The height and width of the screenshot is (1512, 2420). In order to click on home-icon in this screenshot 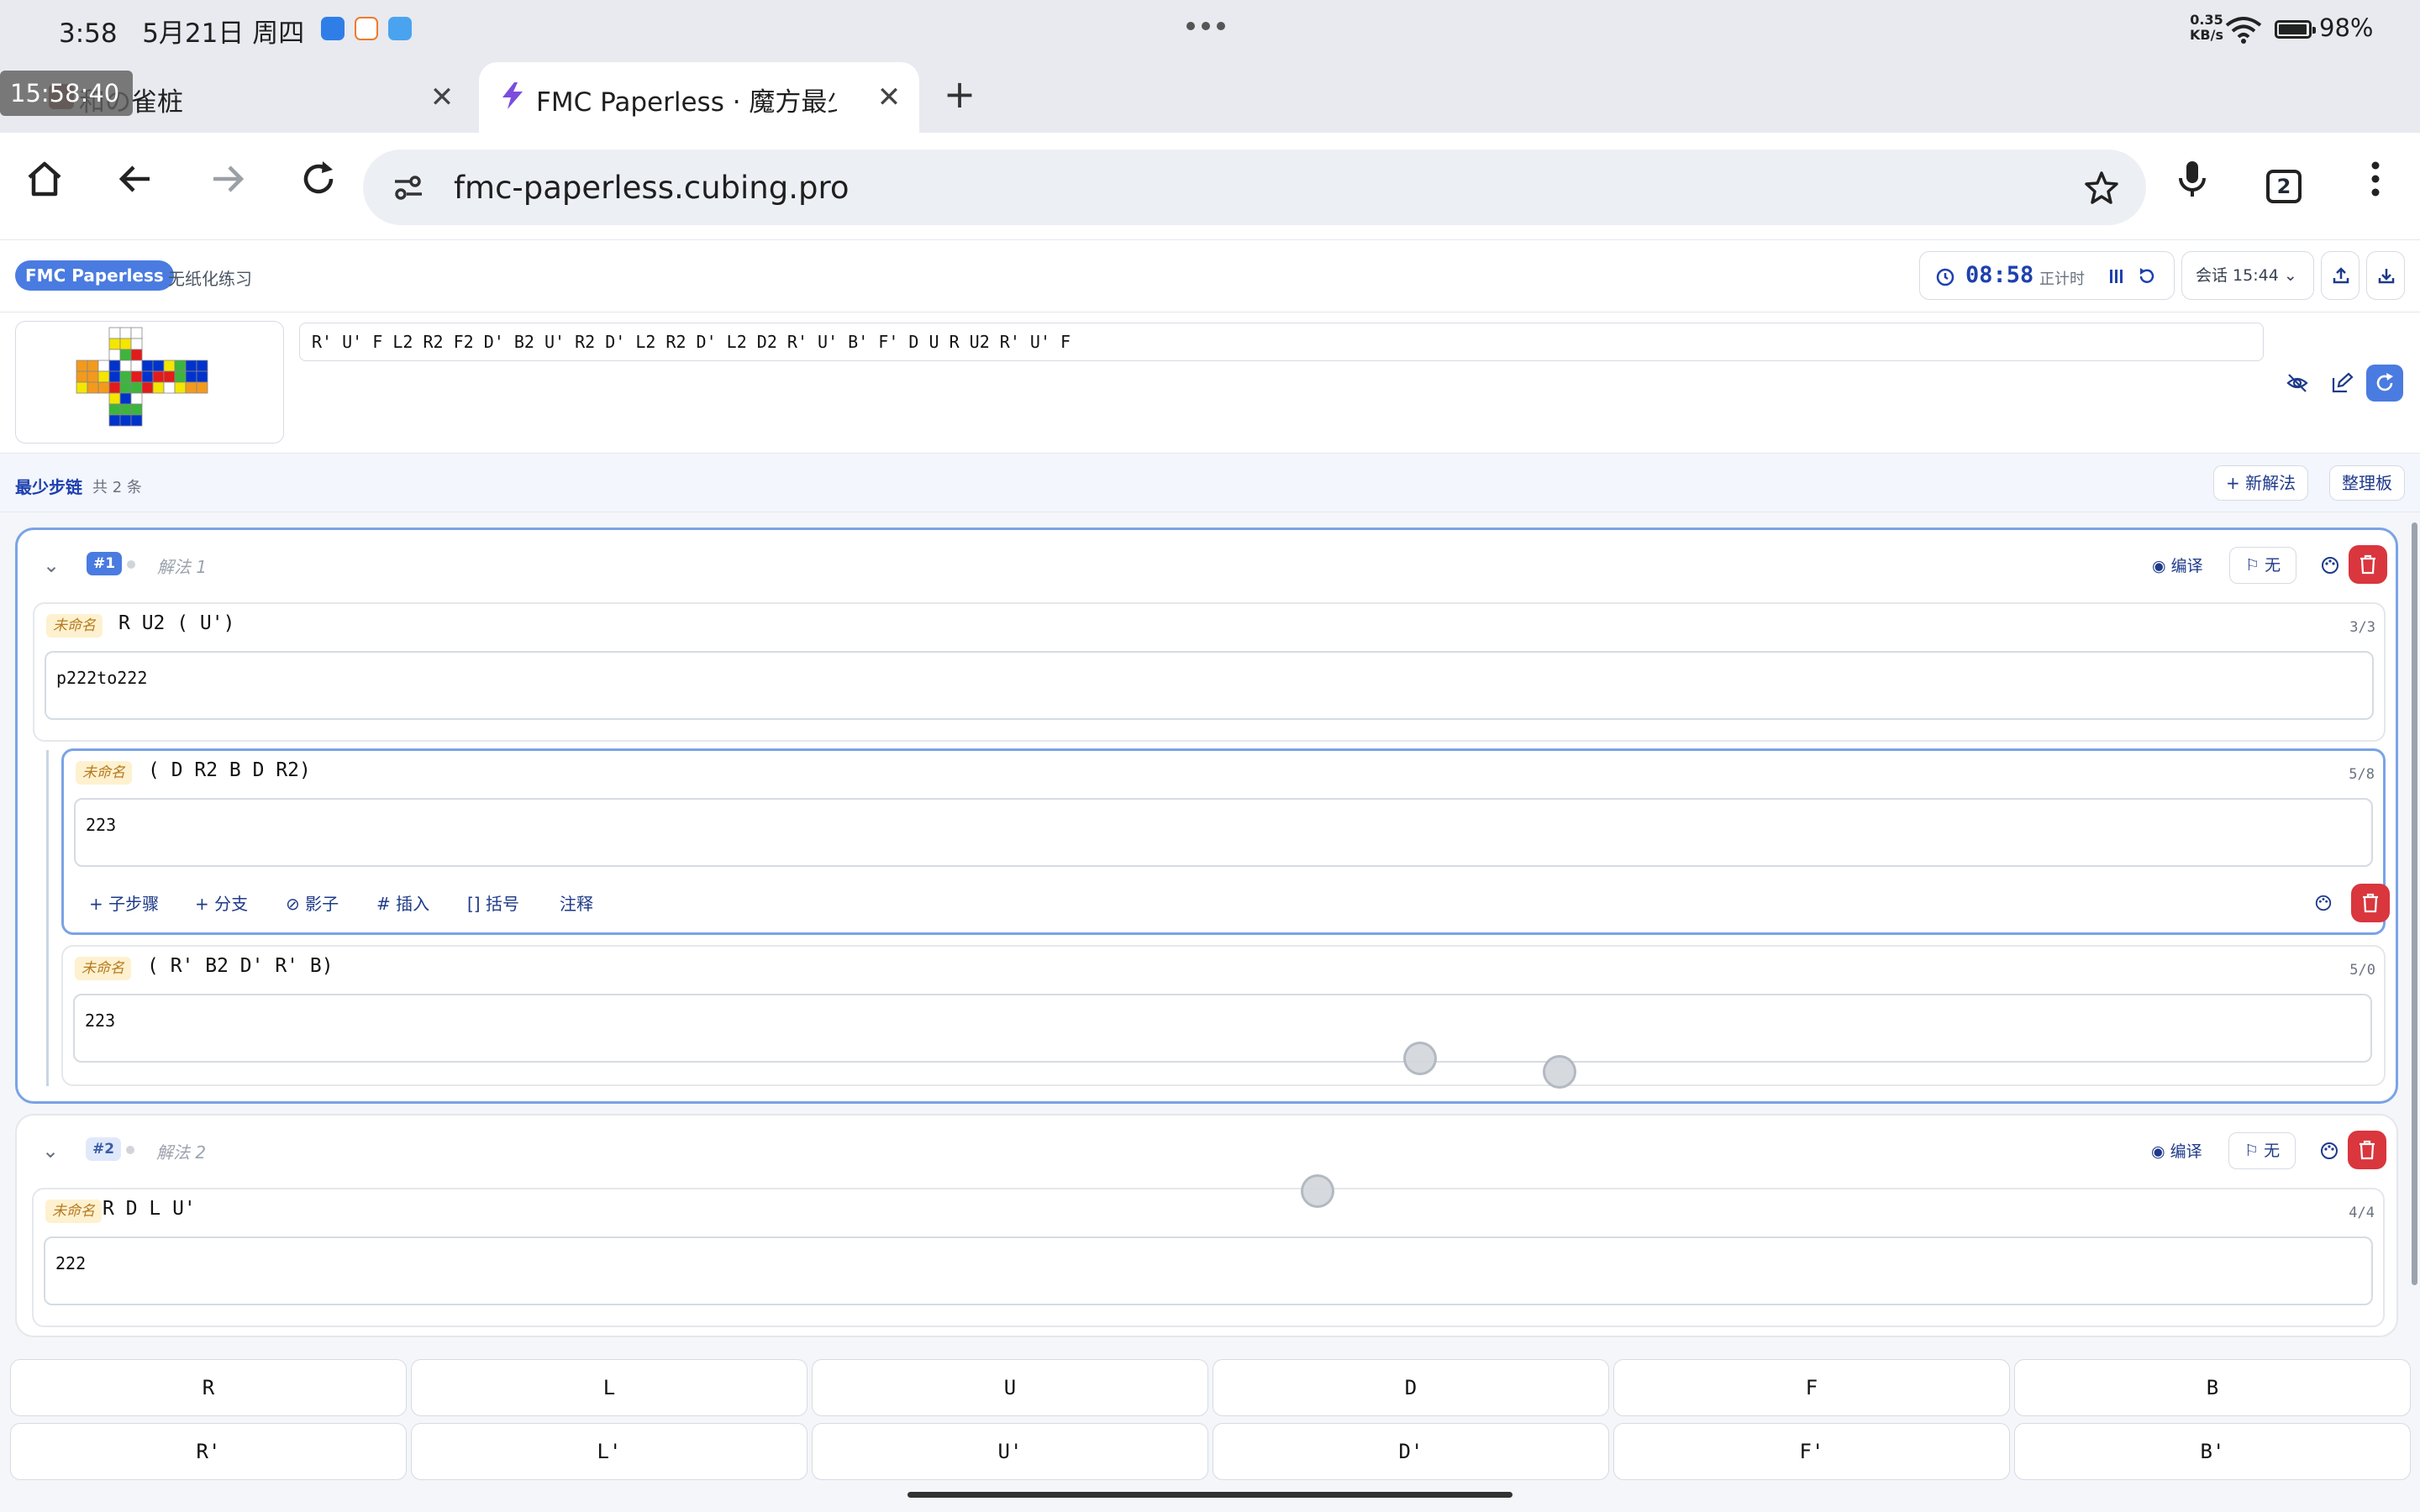, I will do `click(44, 179)`.